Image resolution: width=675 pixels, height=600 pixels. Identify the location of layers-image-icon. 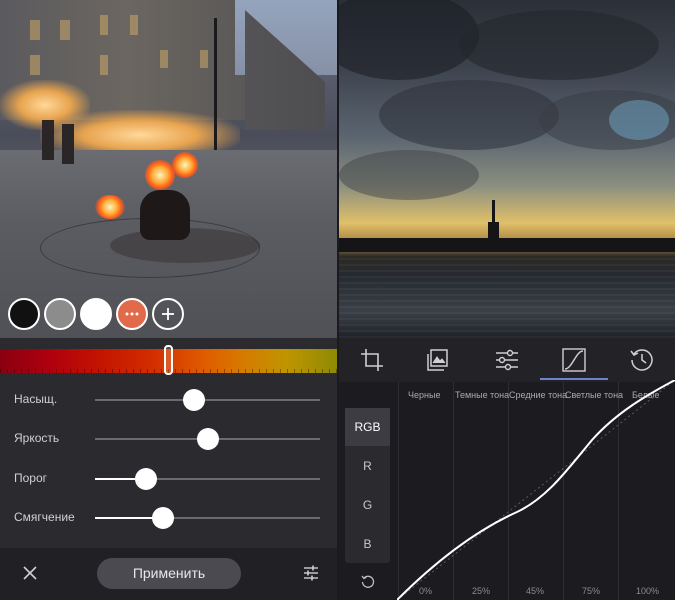
(438, 360).